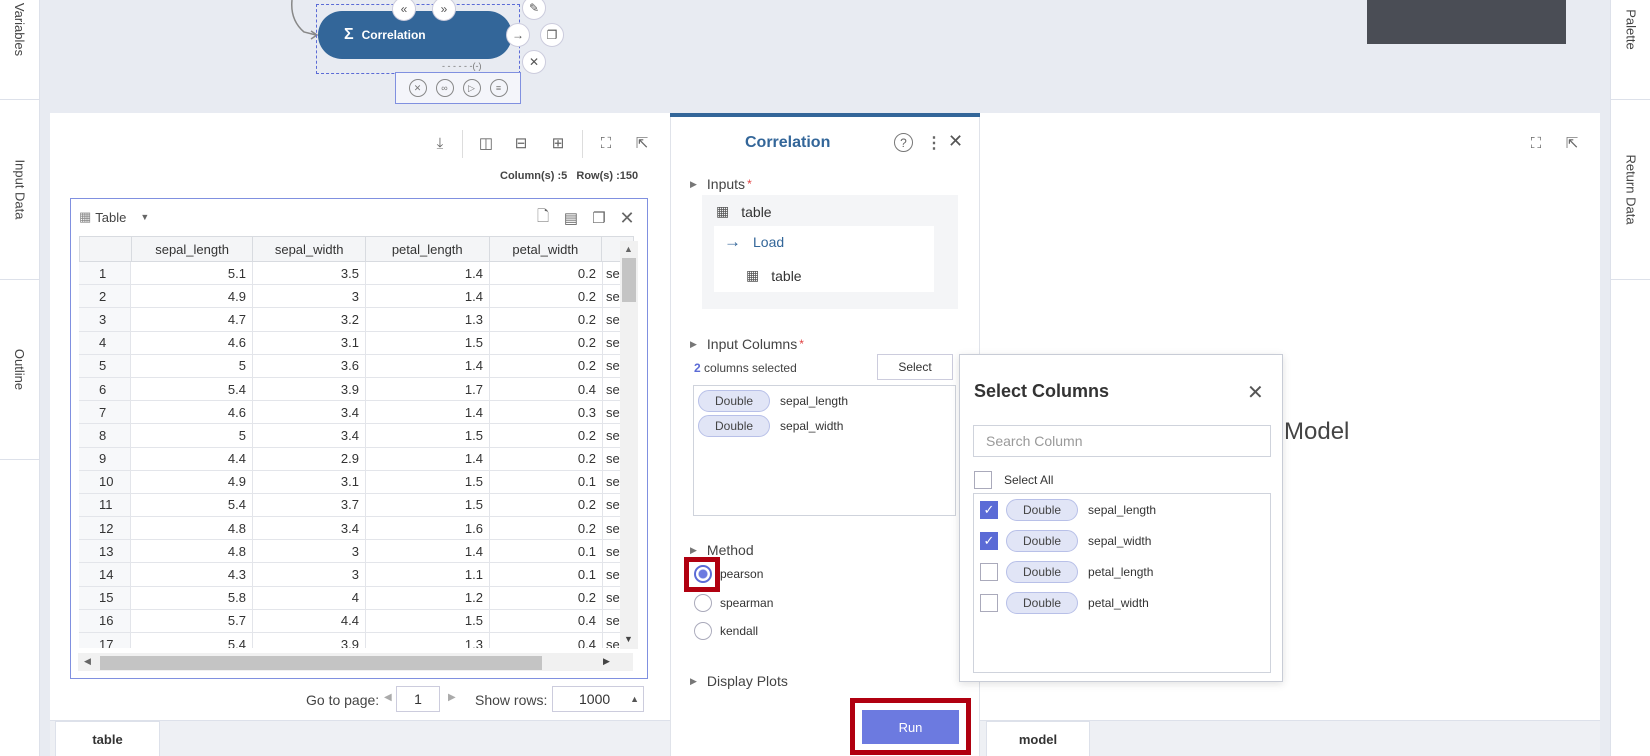 The image size is (1650, 756). Describe the element at coordinates (418, 699) in the screenshot. I see `page-input: 1` at that location.